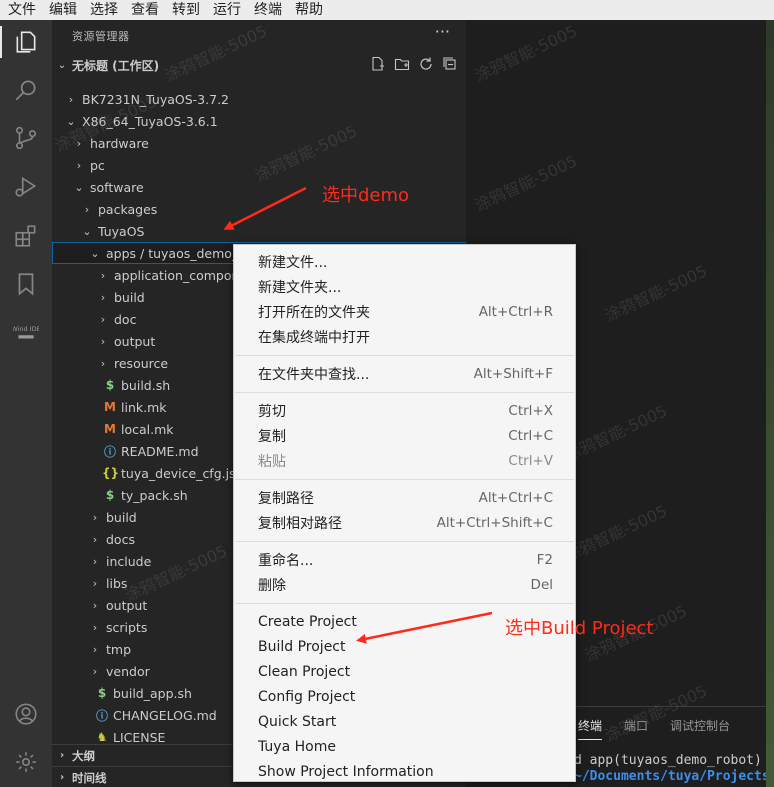 Image resolution: width=774 pixels, height=787 pixels. Describe the element at coordinates (26, 762) in the screenshot. I see `settings-gear-icon` at that location.